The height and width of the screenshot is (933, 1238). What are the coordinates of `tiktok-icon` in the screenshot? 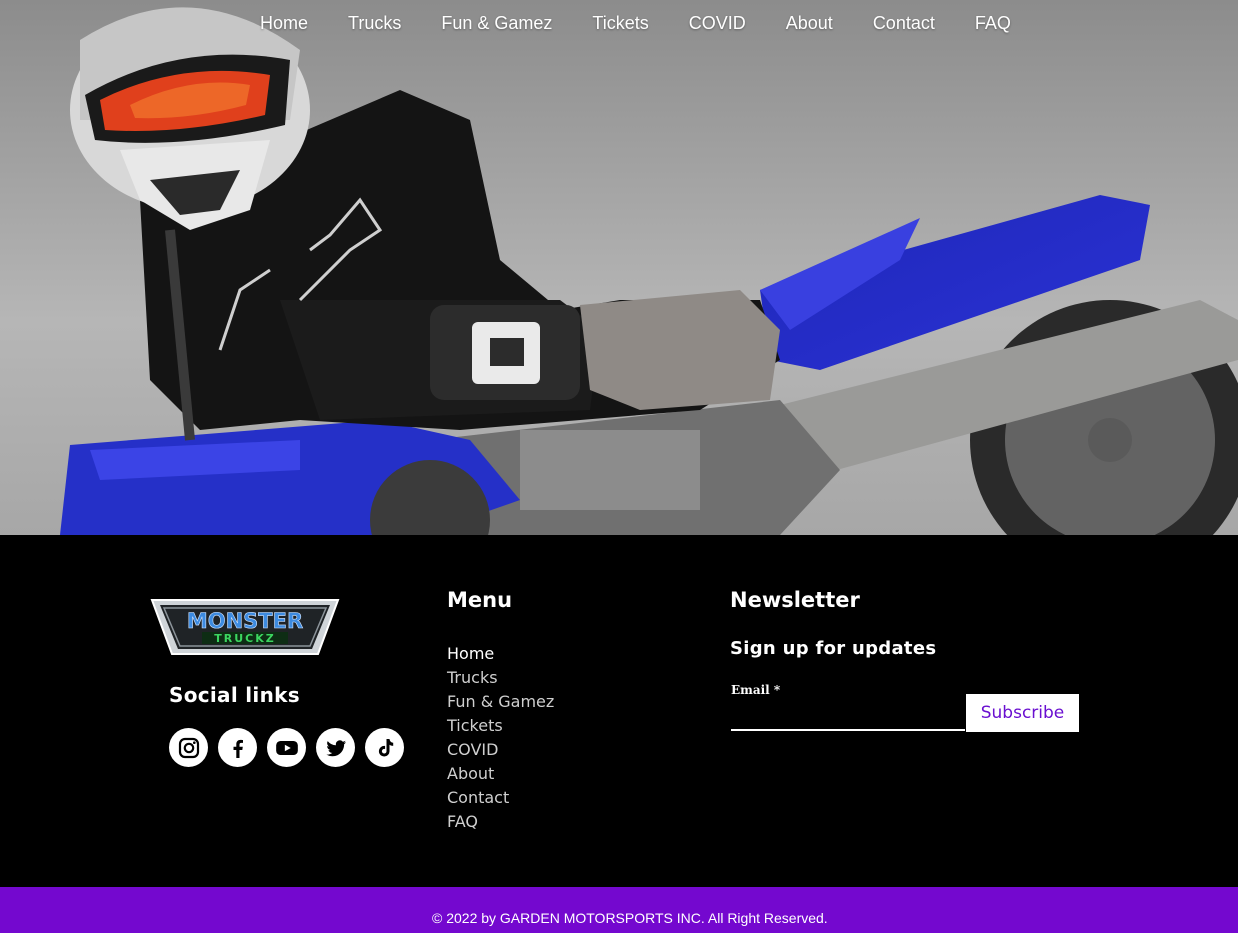 It's located at (384, 747).